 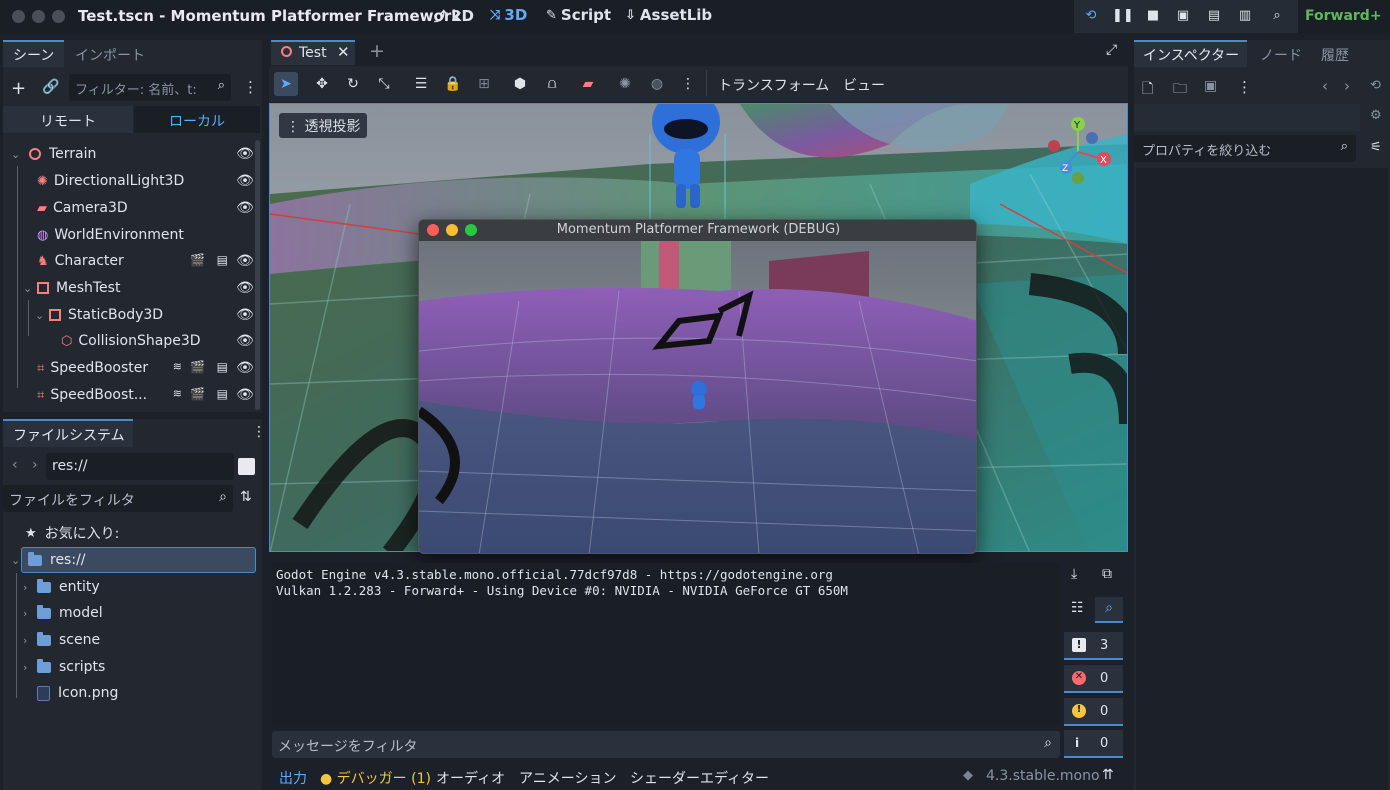 What do you see at coordinates (666, 744) in the screenshot?
I see `message-filter-input: メッセージをフィルタ ⌕` at bounding box center [666, 744].